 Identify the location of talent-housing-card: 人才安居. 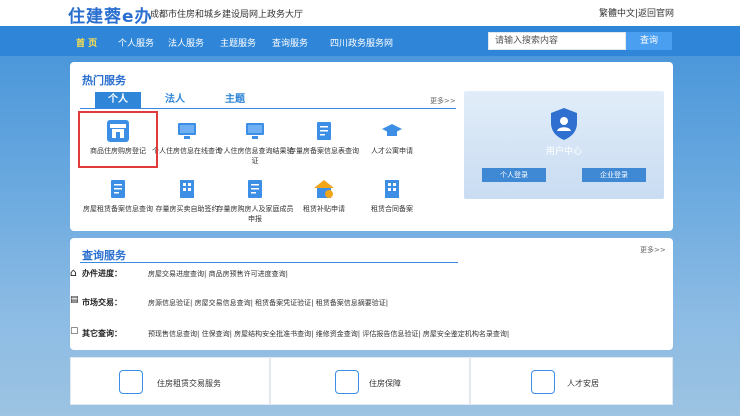
(571, 381).